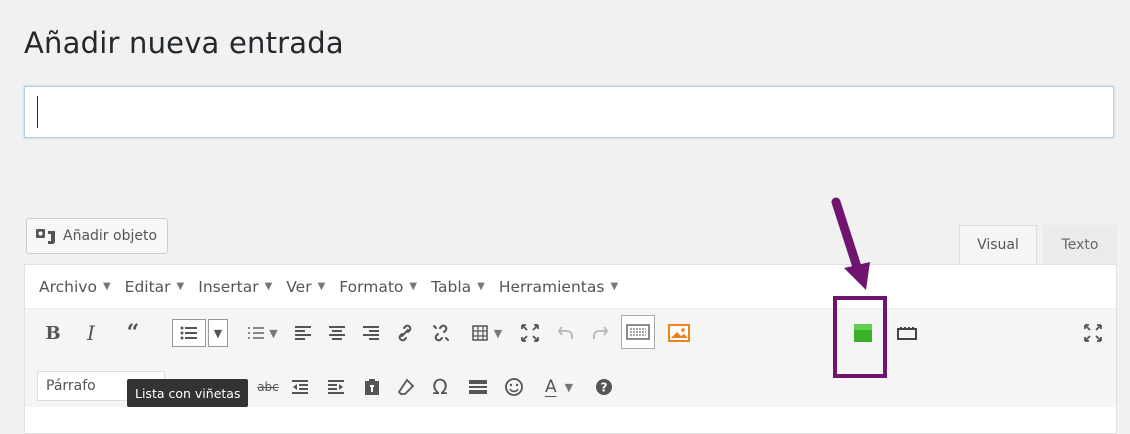 Image resolution: width=1130 pixels, height=434 pixels. I want to click on eraser-icon, so click(406, 386).